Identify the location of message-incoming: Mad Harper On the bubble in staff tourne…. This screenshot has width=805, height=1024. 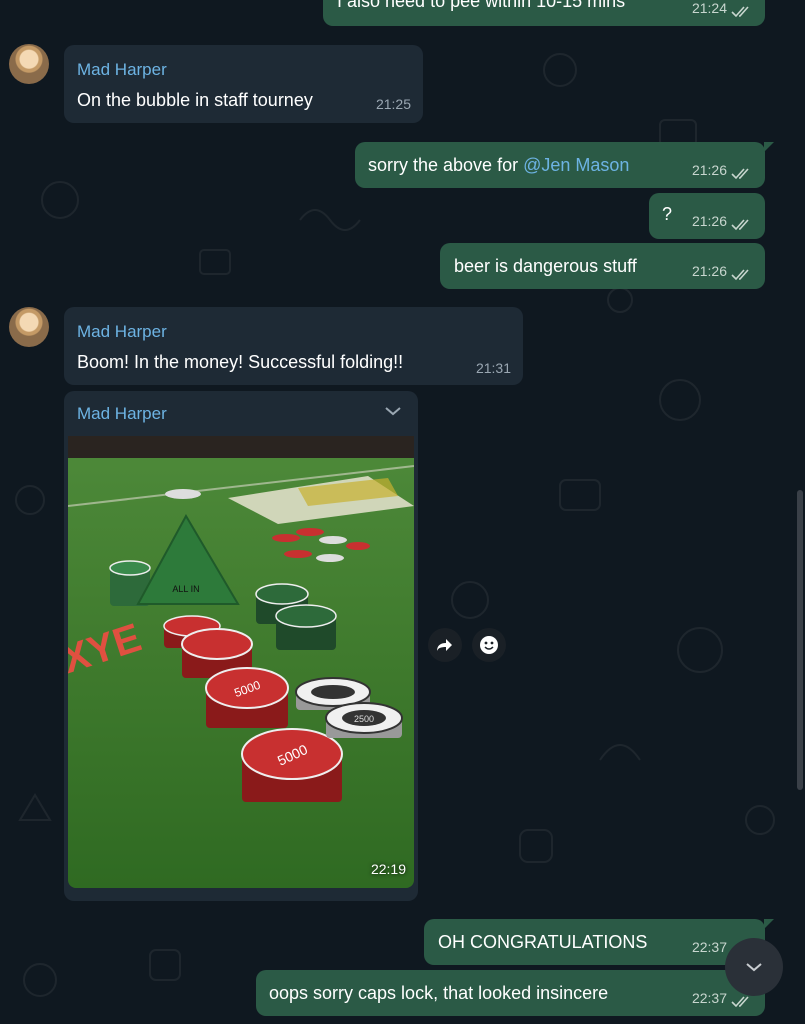
(243, 84).